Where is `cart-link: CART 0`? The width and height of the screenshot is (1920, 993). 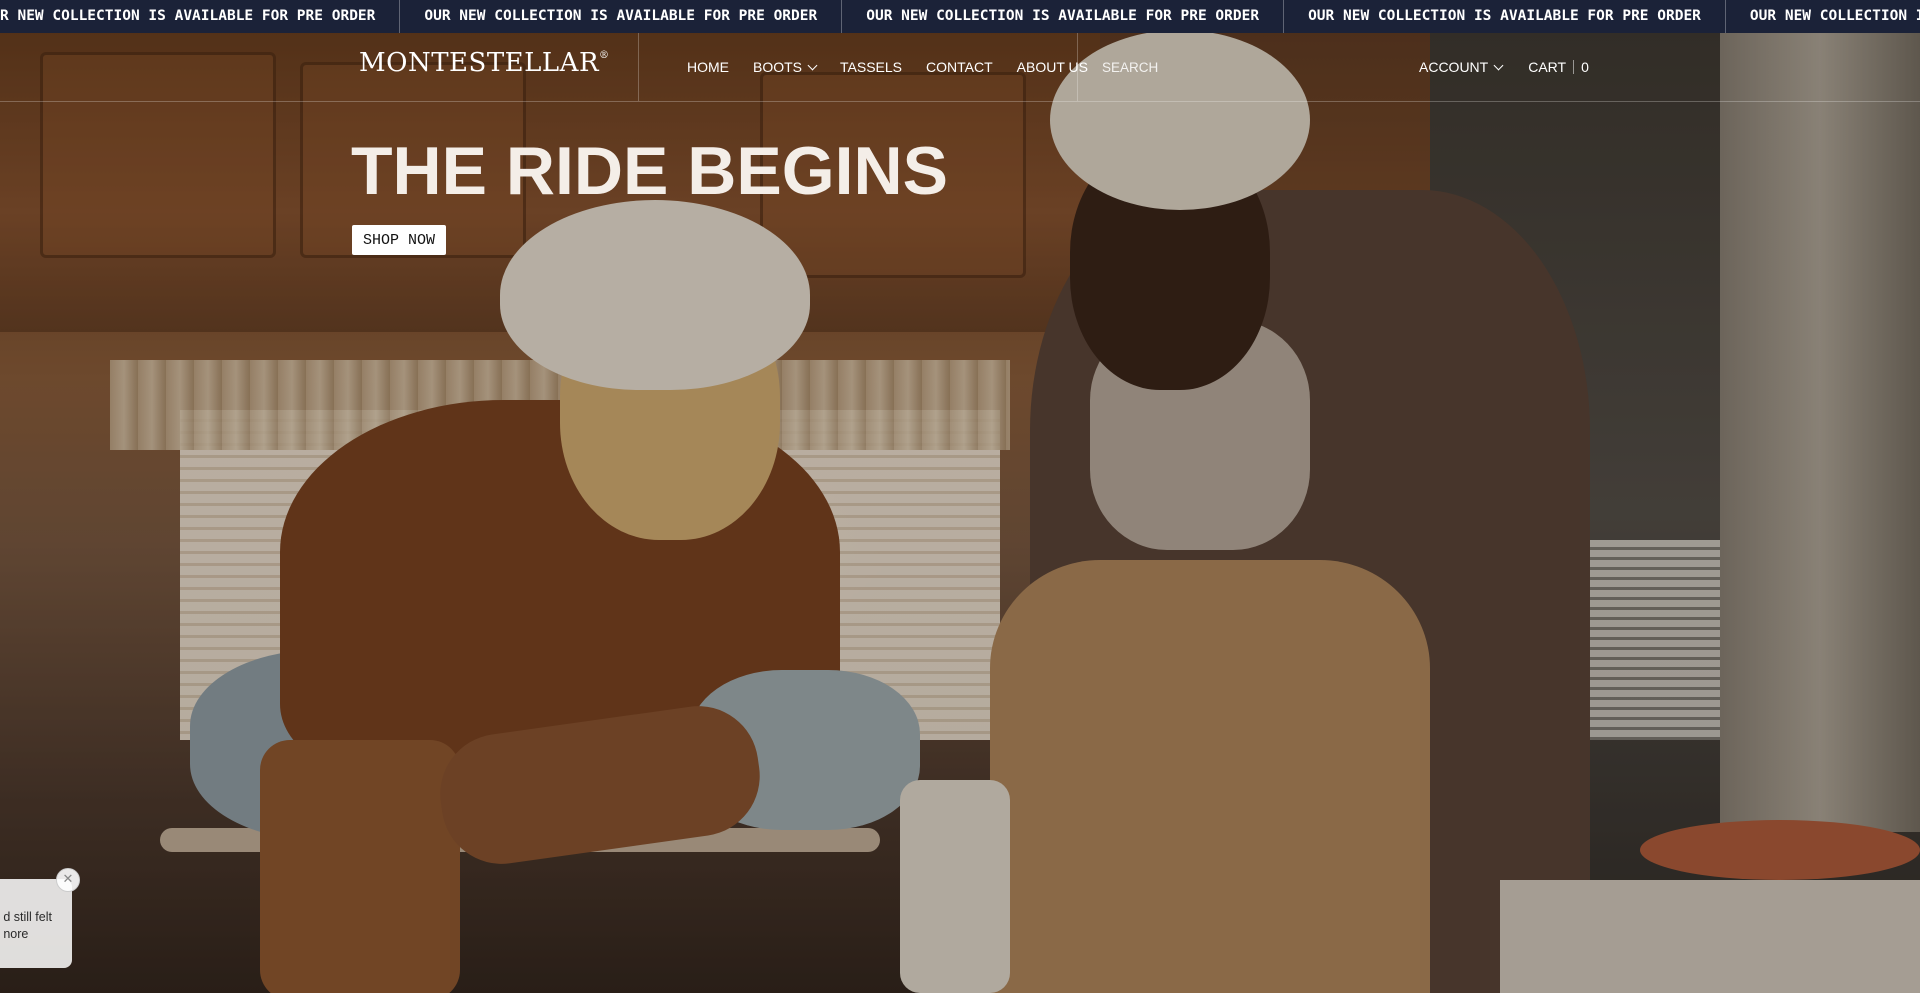 cart-link: CART 0 is located at coordinates (1558, 67).